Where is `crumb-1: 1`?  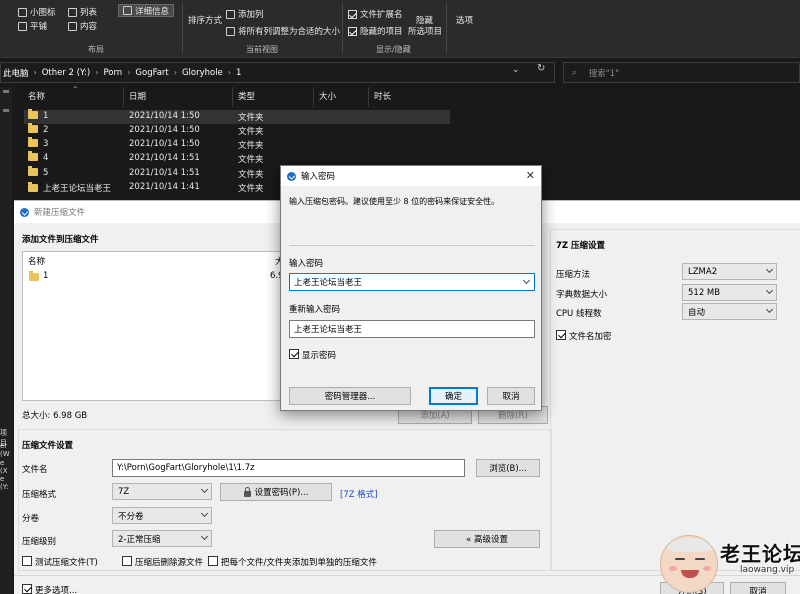
crumb-1: 1 is located at coordinates (238, 73).